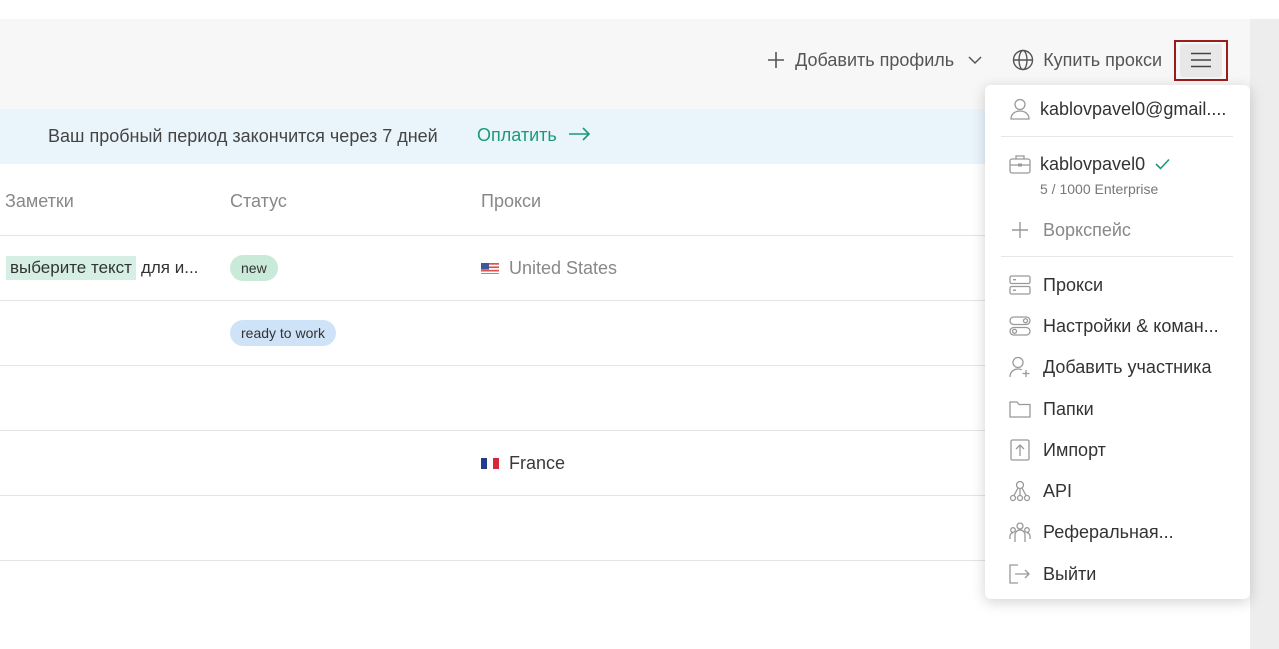  What do you see at coordinates (1020, 285) in the screenshot?
I see `server-icon` at bounding box center [1020, 285].